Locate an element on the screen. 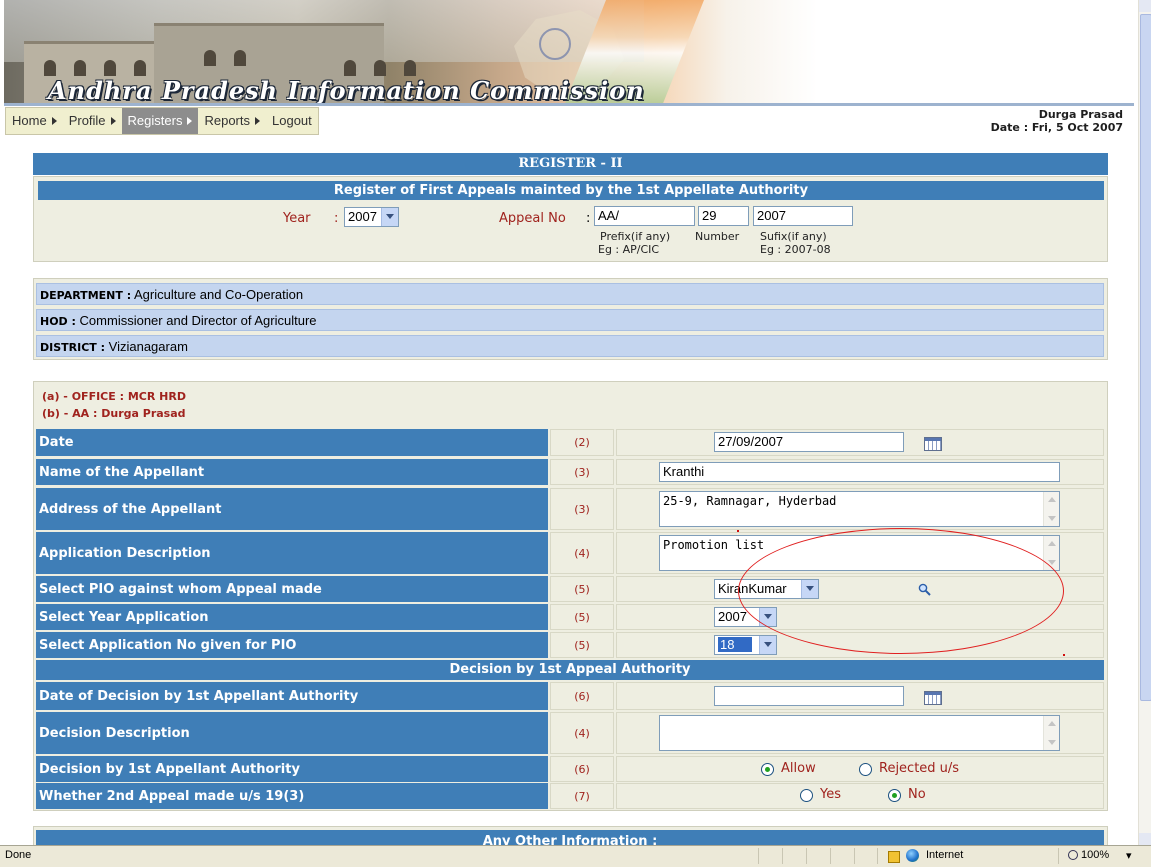 The height and width of the screenshot is (867, 1151). privacy-icon is located at coordinates (894, 857).